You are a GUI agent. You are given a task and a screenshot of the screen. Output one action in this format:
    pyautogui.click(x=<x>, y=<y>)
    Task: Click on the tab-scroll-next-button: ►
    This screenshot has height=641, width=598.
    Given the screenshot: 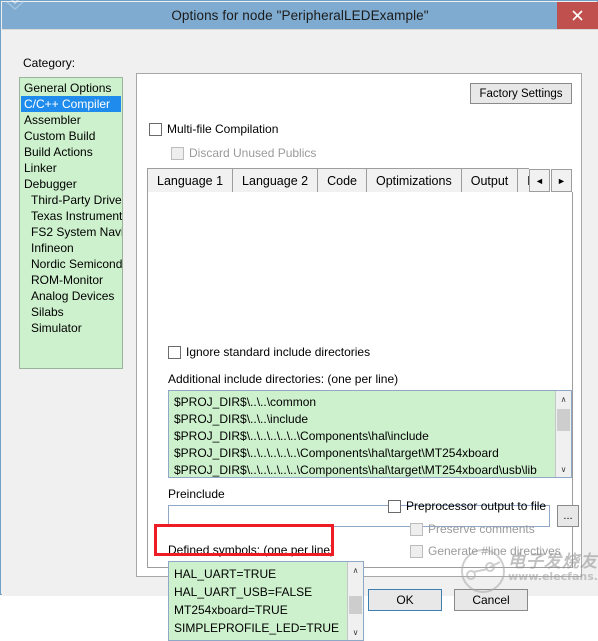 What is the action you would take?
    pyautogui.click(x=561, y=180)
    